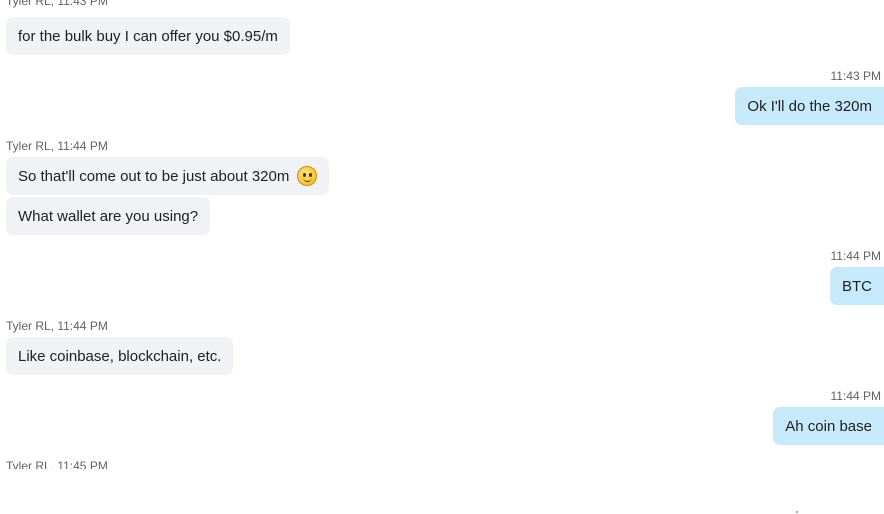  What do you see at coordinates (307, 176) in the screenshot?
I see `smiley-emoji-icon` at bounding box center [307, 176].